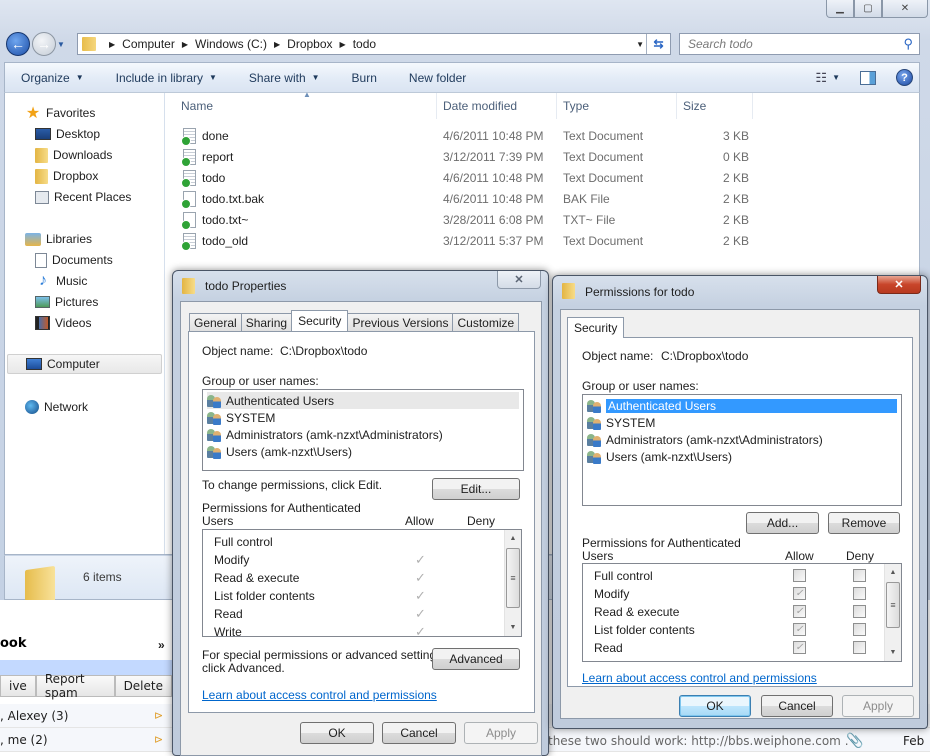  Describe the element at coordinates (465, 219) in the screenshot. I see `file-row: todo.txt~ 3/28/2011 6:08 PM TXT~ File 2 KB` at that location.